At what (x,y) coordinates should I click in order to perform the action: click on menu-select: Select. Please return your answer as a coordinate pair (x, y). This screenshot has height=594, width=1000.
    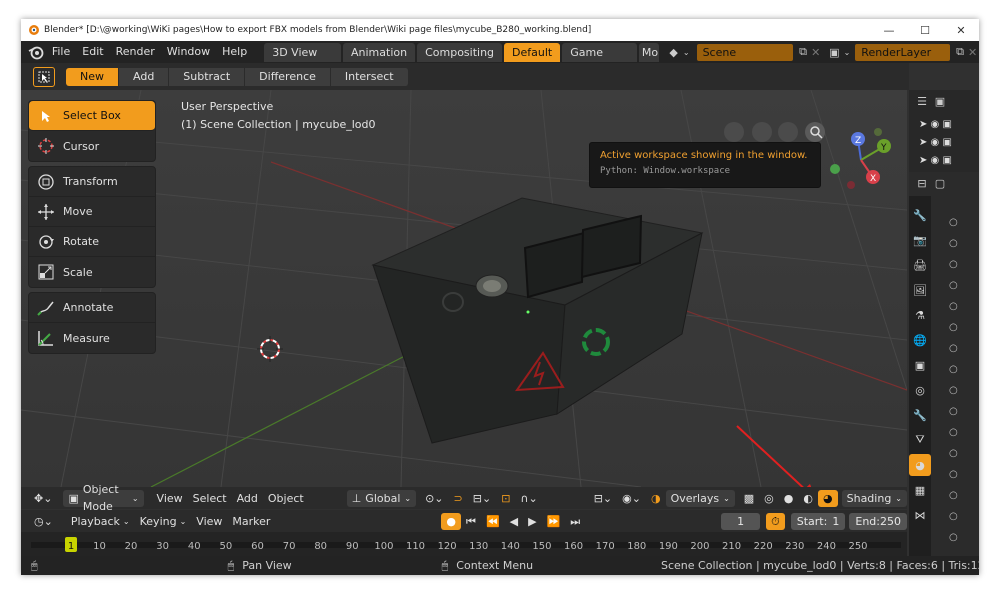
    Looking at the image, I should click on (210, 498).